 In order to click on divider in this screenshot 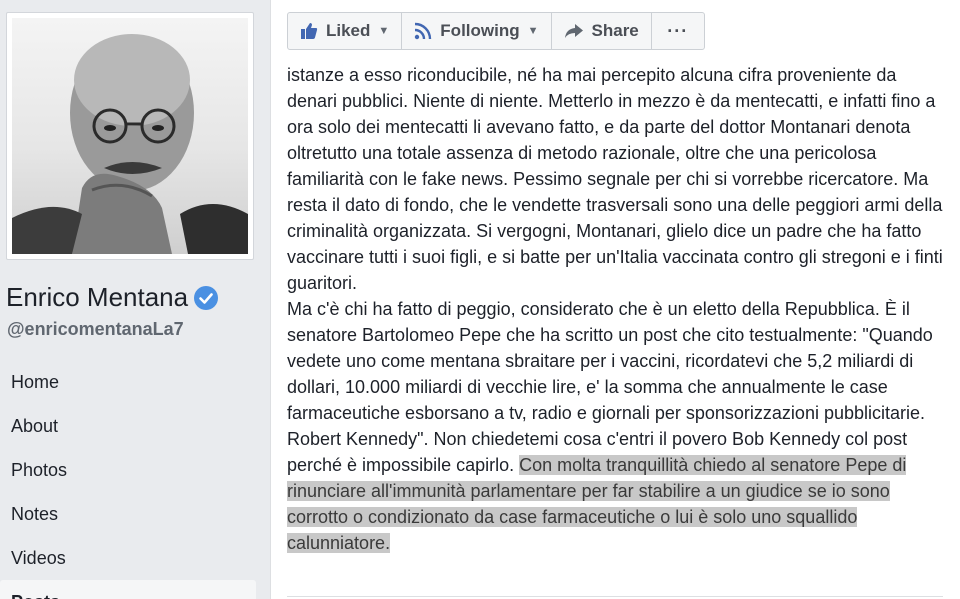, I will do `click(615, 596)`.